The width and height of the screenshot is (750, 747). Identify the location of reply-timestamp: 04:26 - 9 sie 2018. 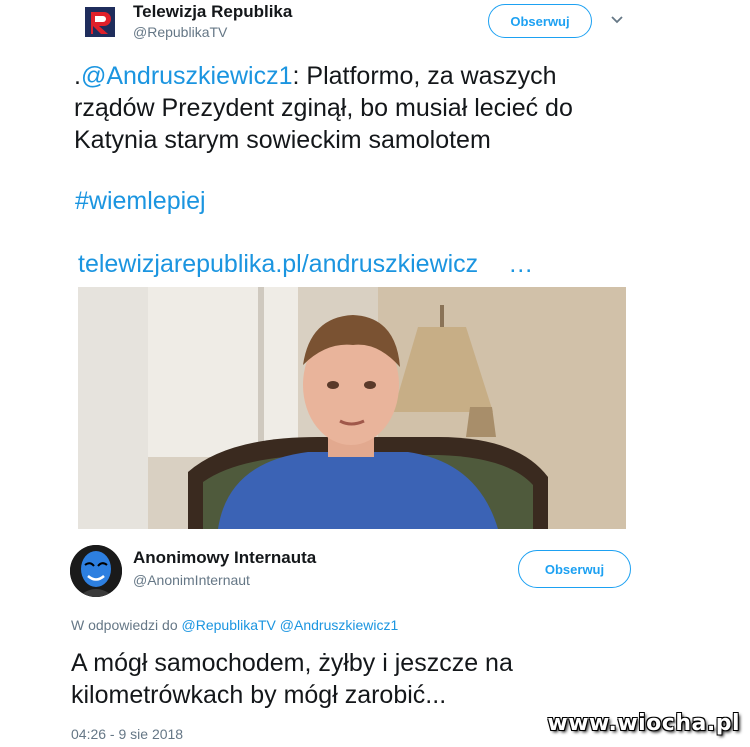
(127, 734).